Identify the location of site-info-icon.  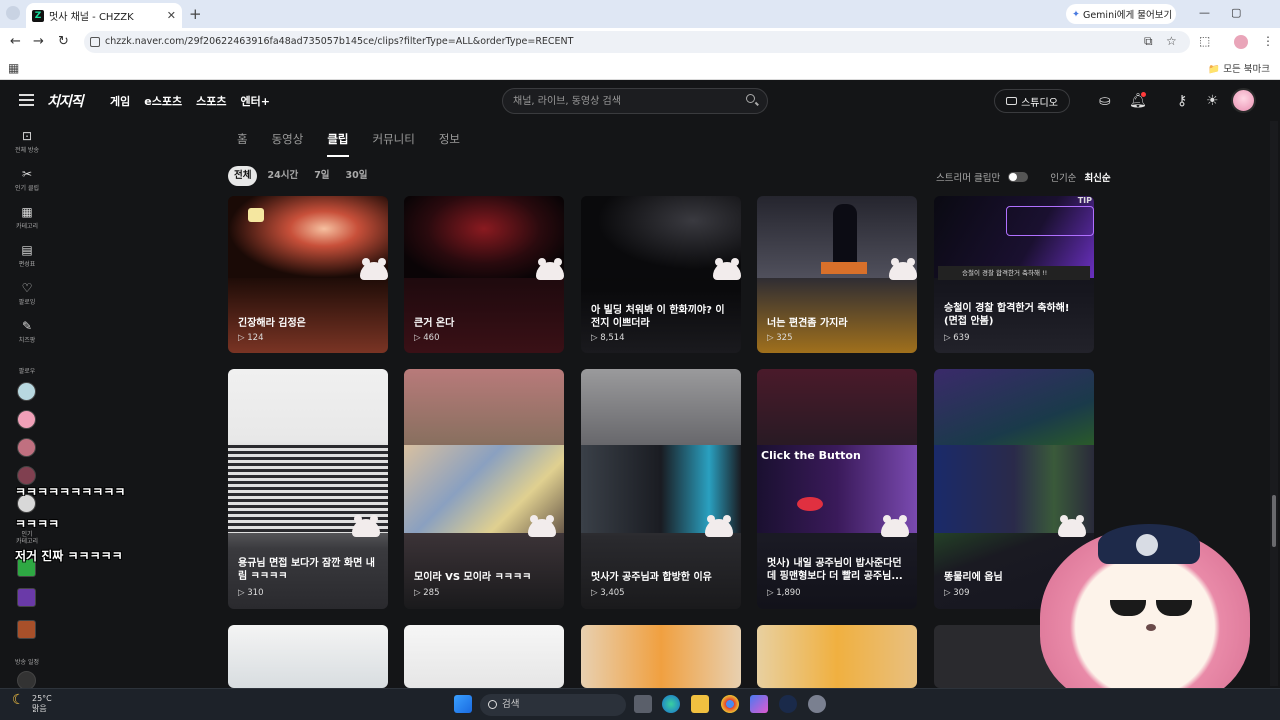
(95, 42).